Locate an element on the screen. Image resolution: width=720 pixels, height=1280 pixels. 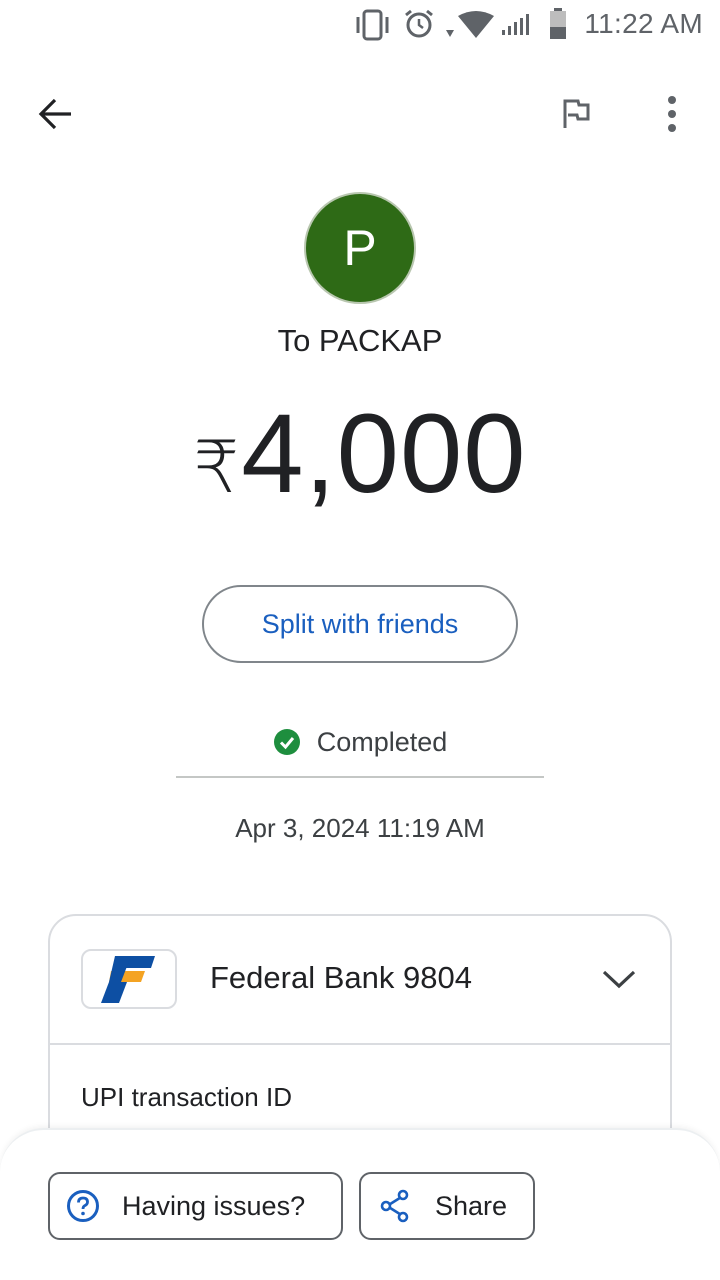
more-options-button is located at coordinates (672, 114).